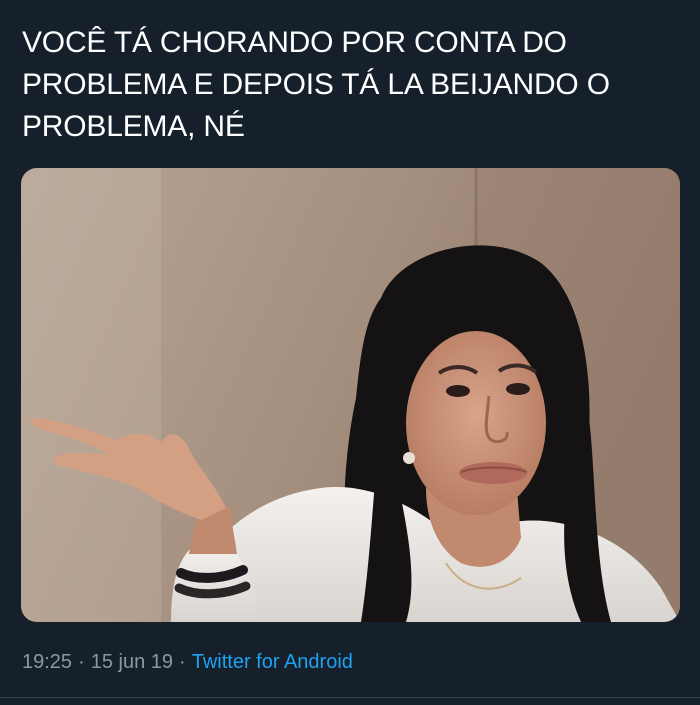  I want to click on tweet-time: 19:25, so click(47, 662).